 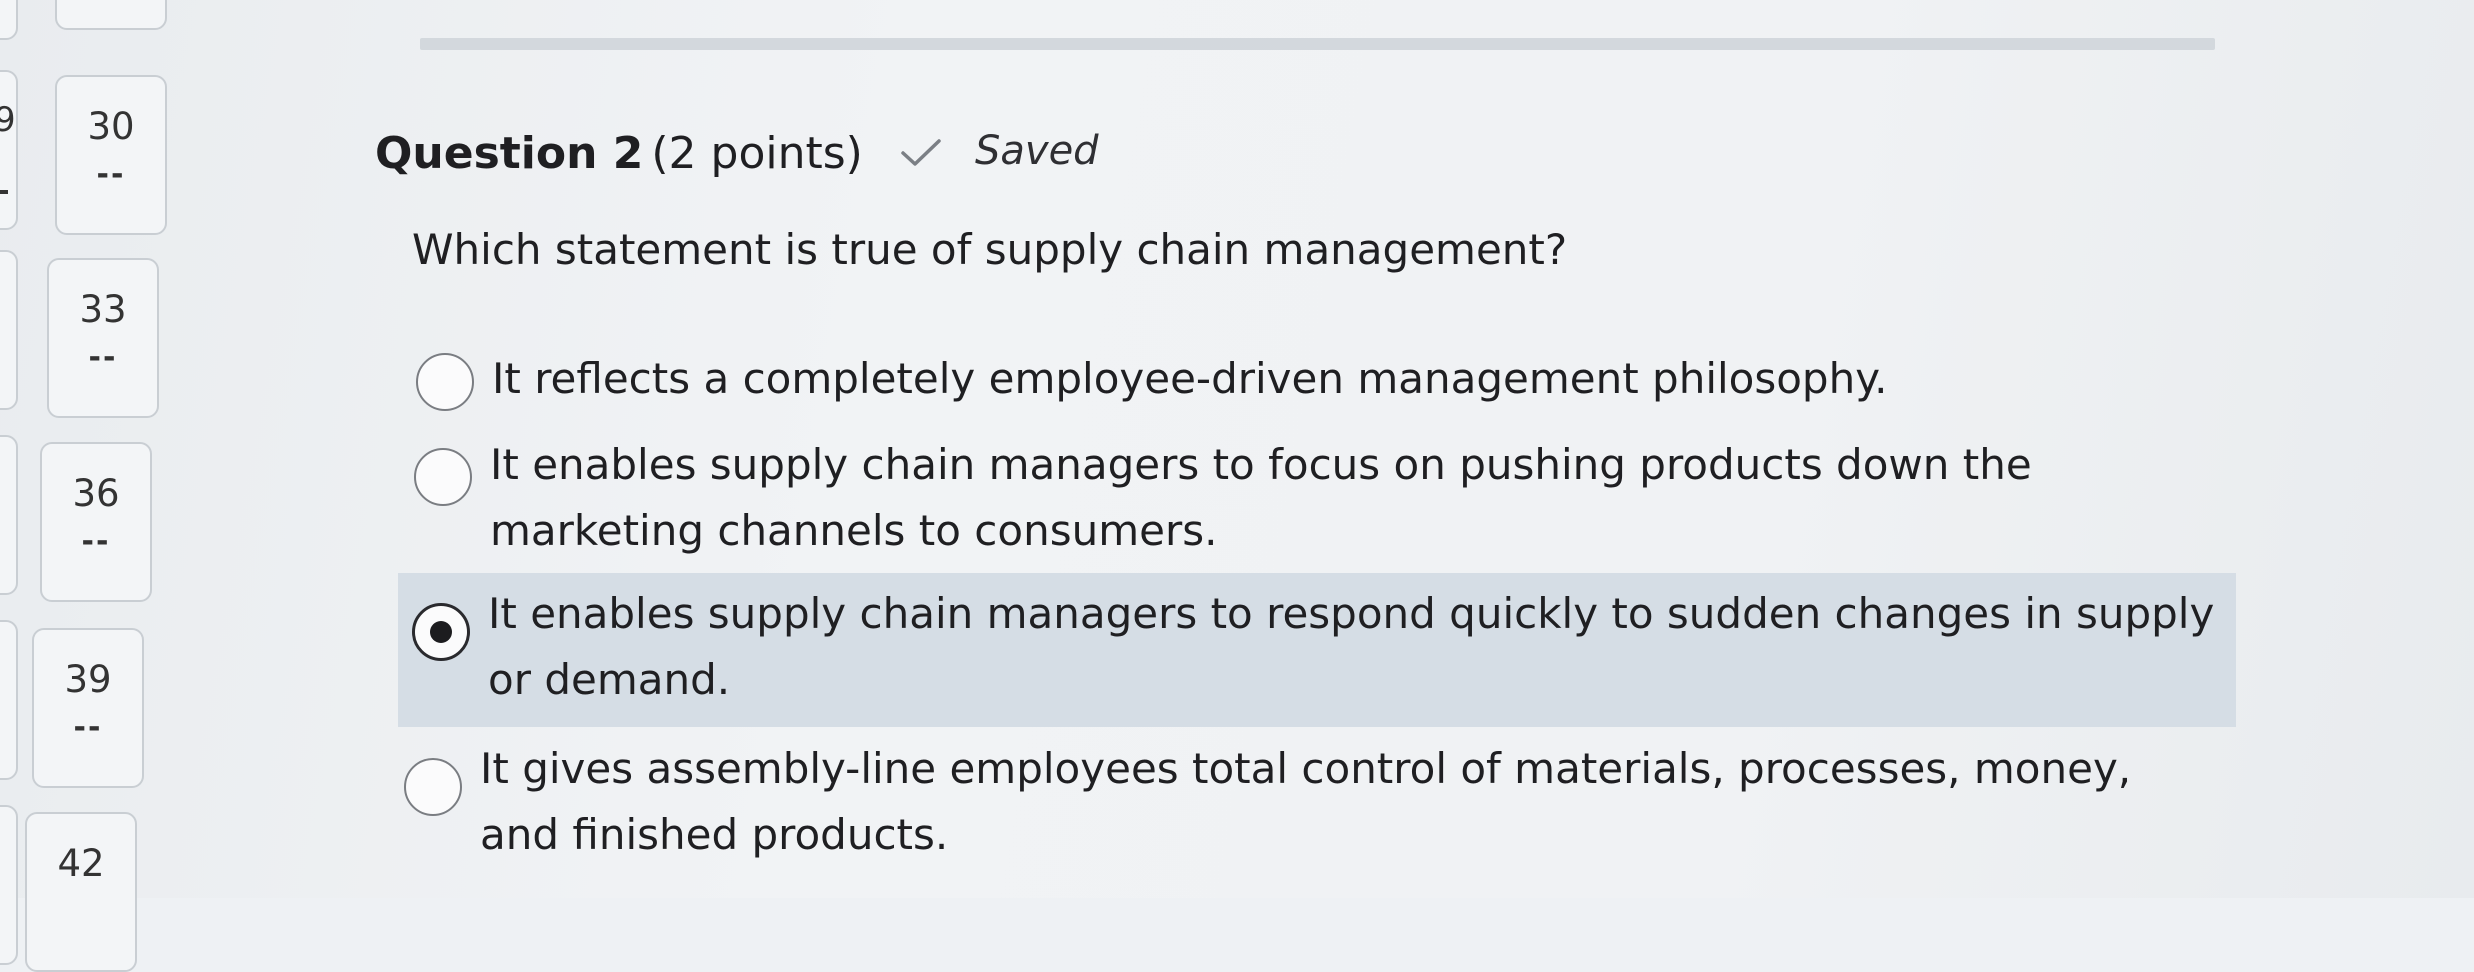 I want to click on nav-tile-33: 33 --, so click(x=103, y=338).